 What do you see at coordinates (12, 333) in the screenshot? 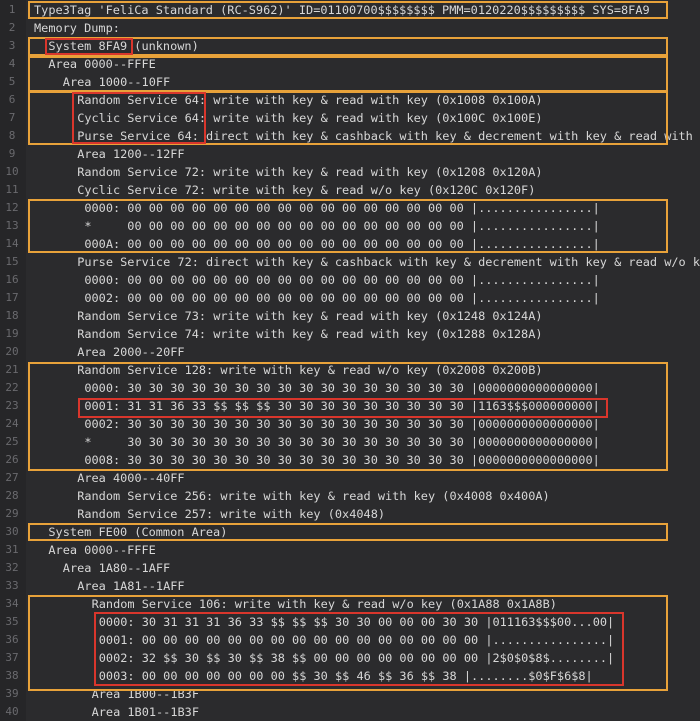
I see `line-number: 19` at bounding box center [12, 333].